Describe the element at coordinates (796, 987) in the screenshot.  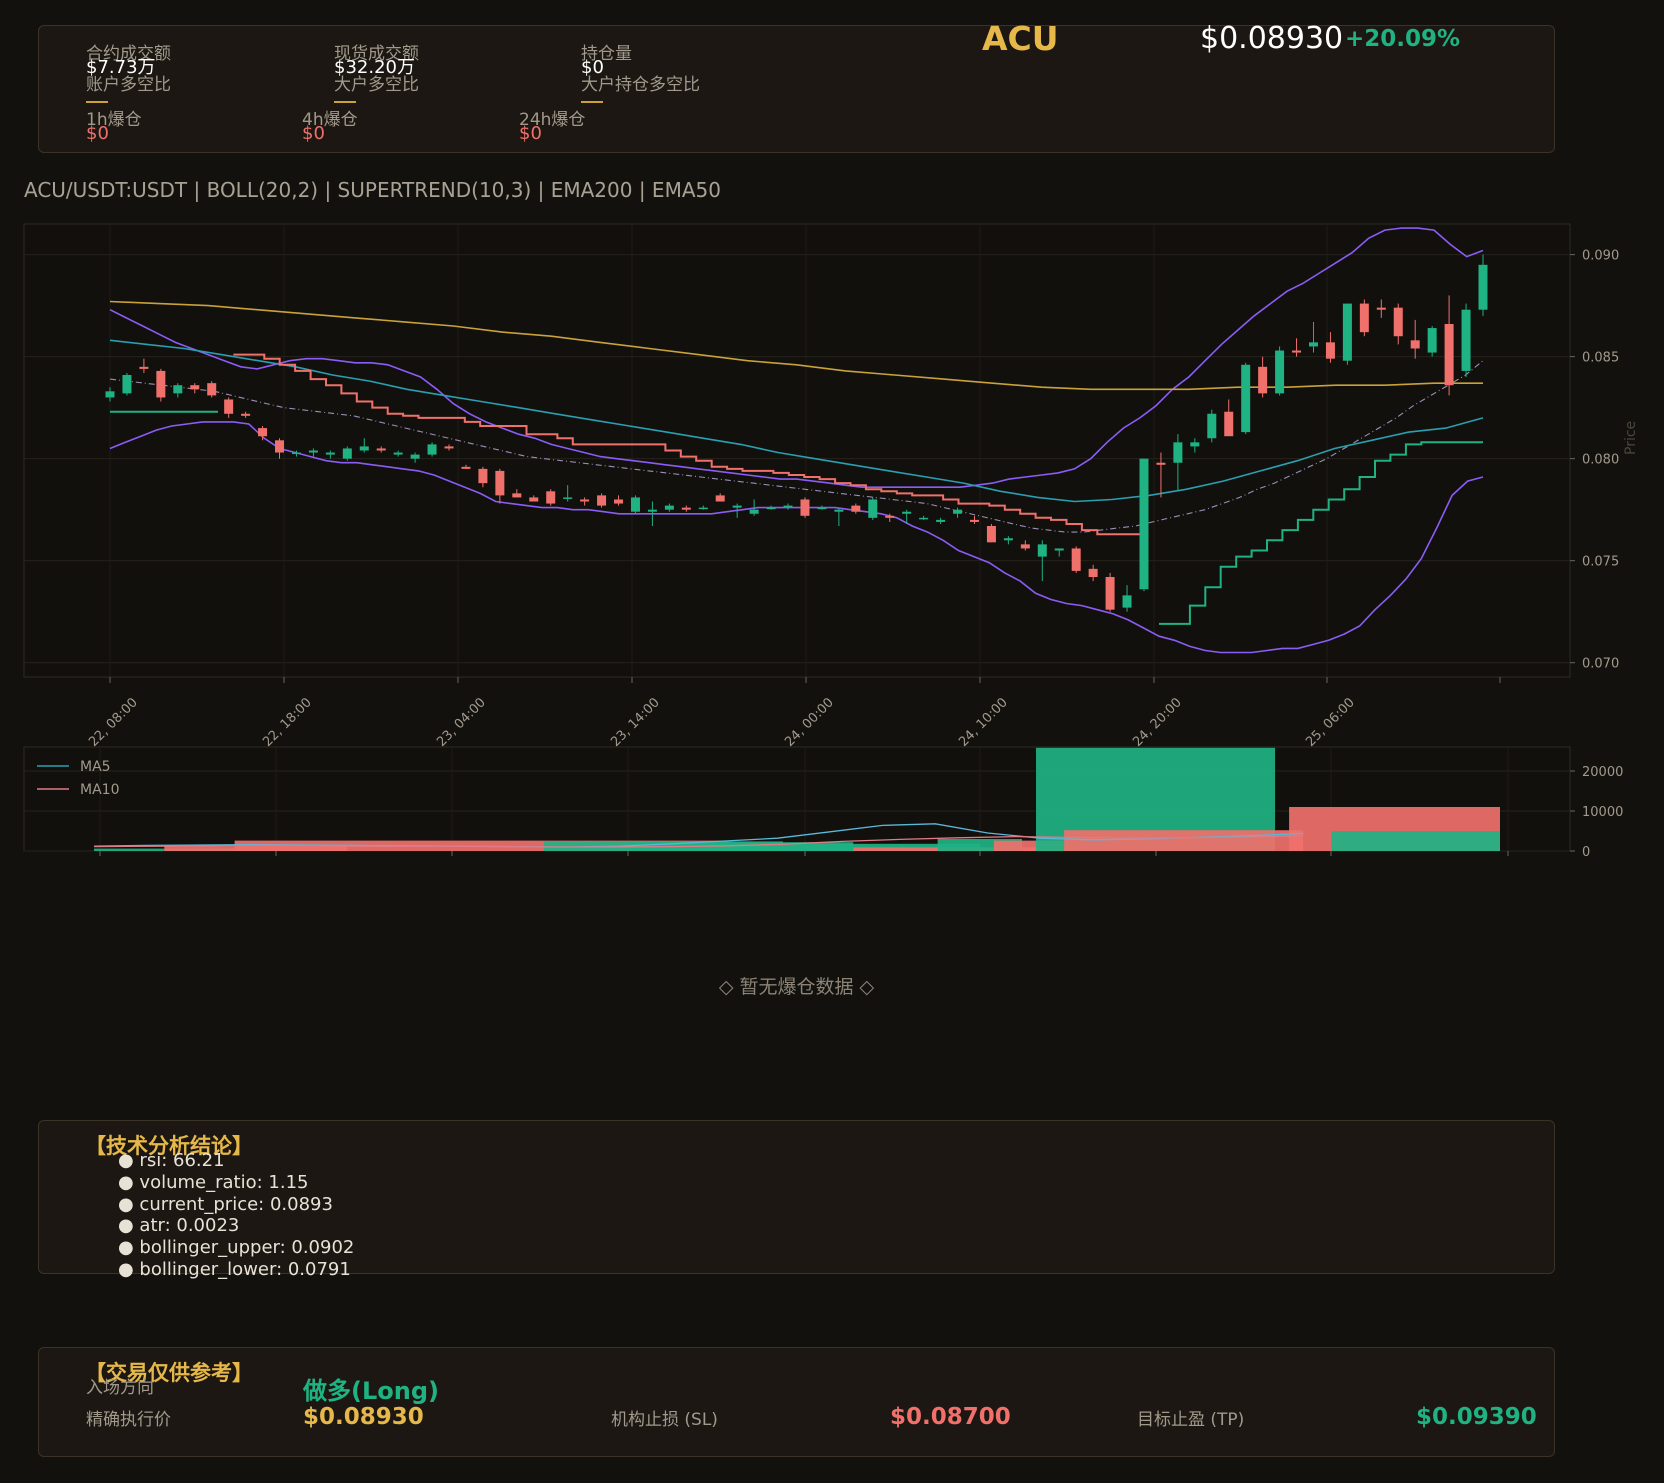
I see `liquidation-empty-text: ◇ 暂无爆仓数据 ◇` at that location.